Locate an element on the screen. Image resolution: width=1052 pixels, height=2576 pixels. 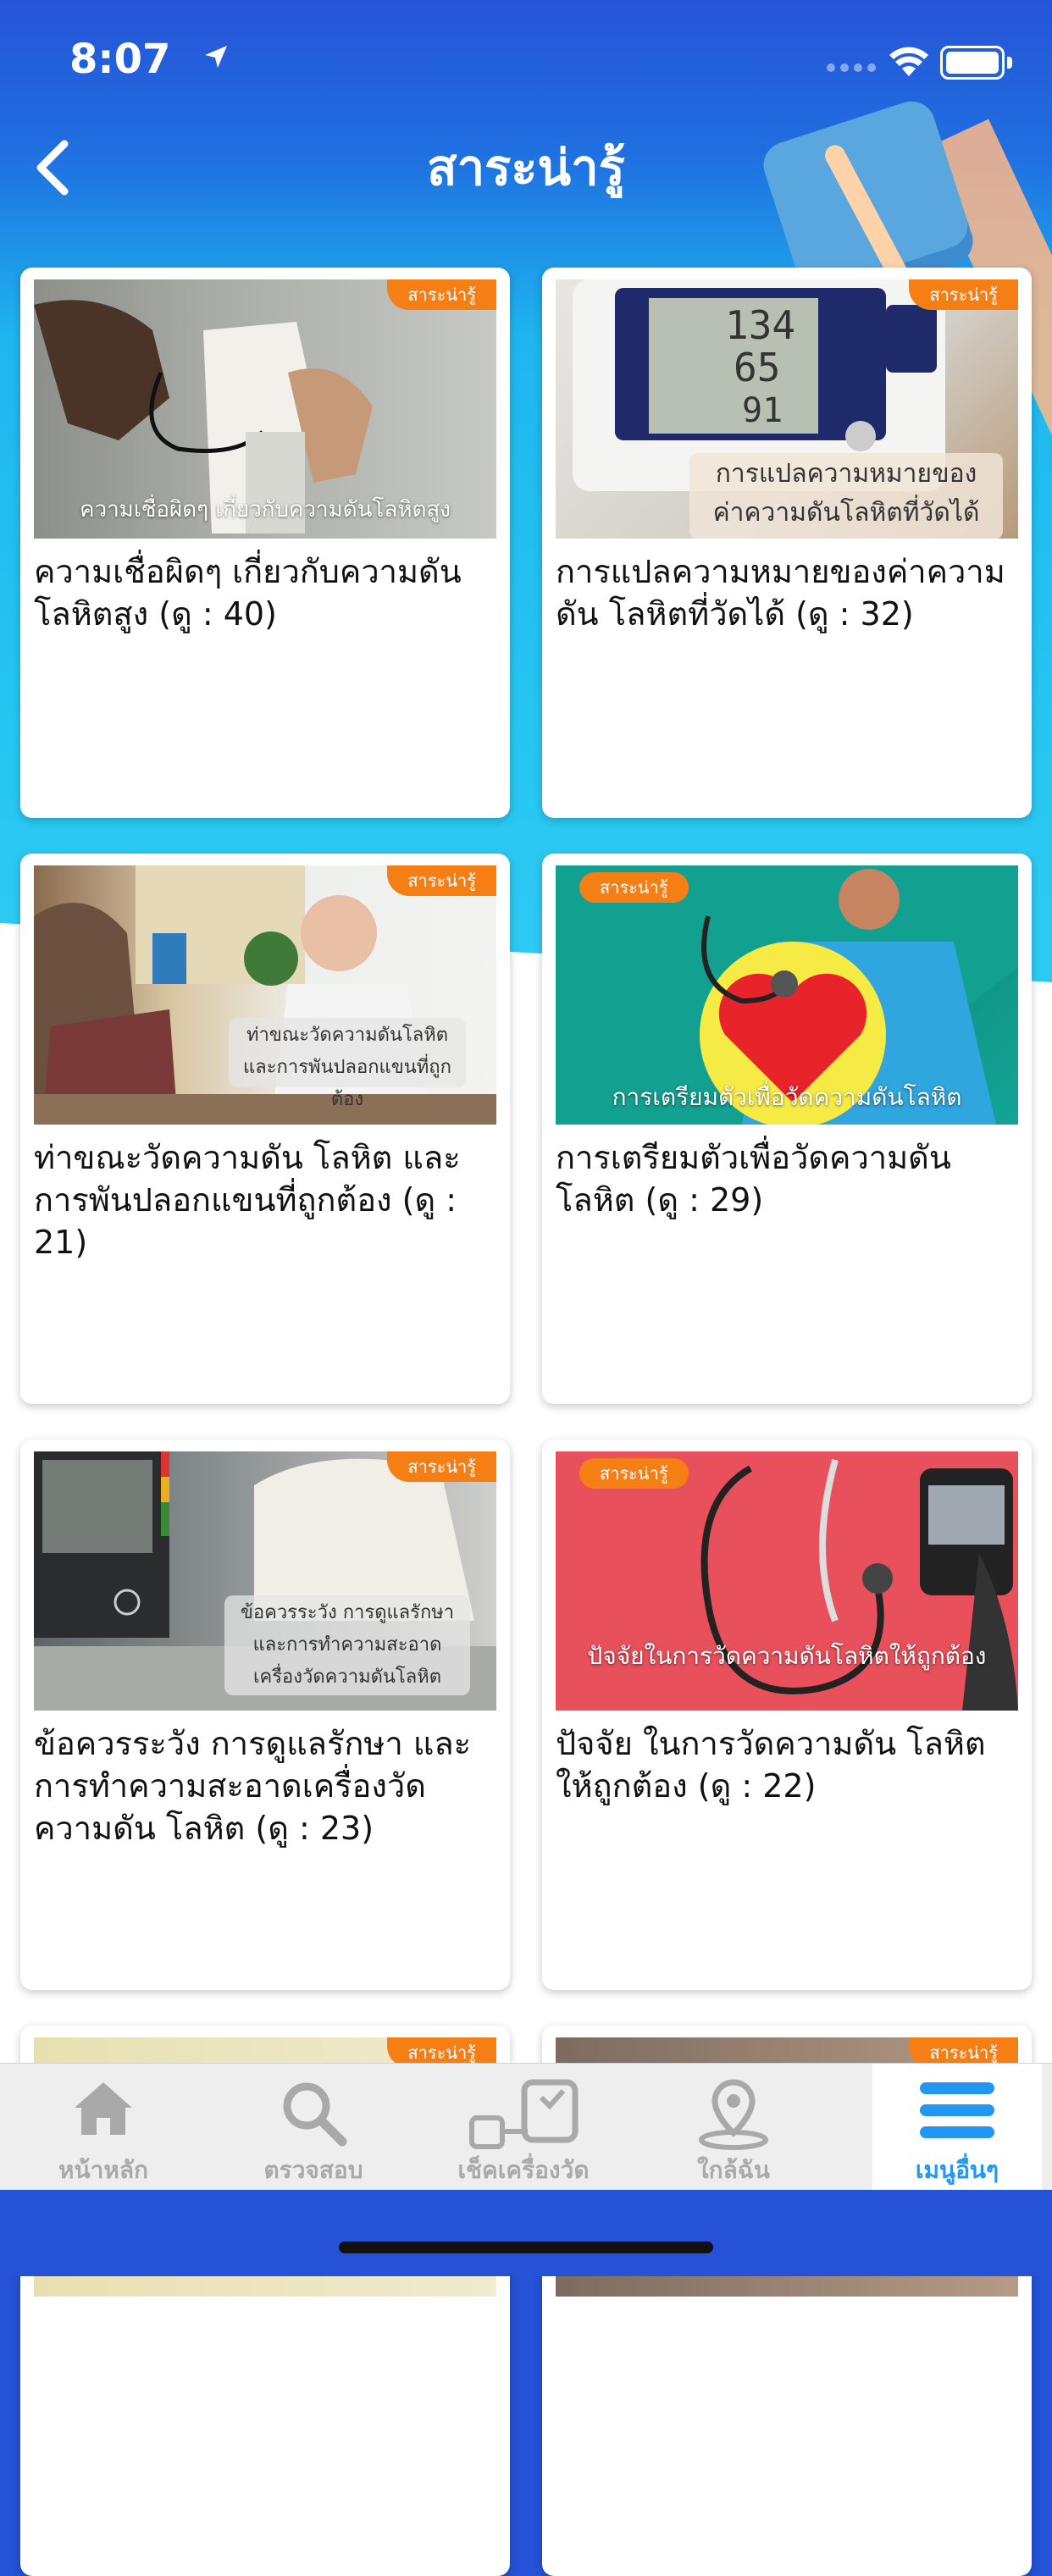
page-title: สาระน่ารู้ is located at coordinates (526, 167).